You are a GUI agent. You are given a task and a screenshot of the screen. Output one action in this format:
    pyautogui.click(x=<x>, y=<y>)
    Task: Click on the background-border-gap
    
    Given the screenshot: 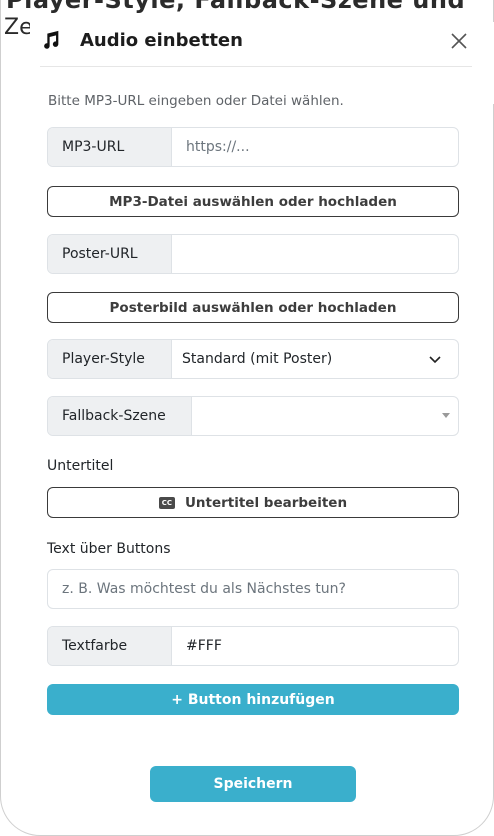 What is the action you would take?
    pyautogui.click(x=483, y=63)
    